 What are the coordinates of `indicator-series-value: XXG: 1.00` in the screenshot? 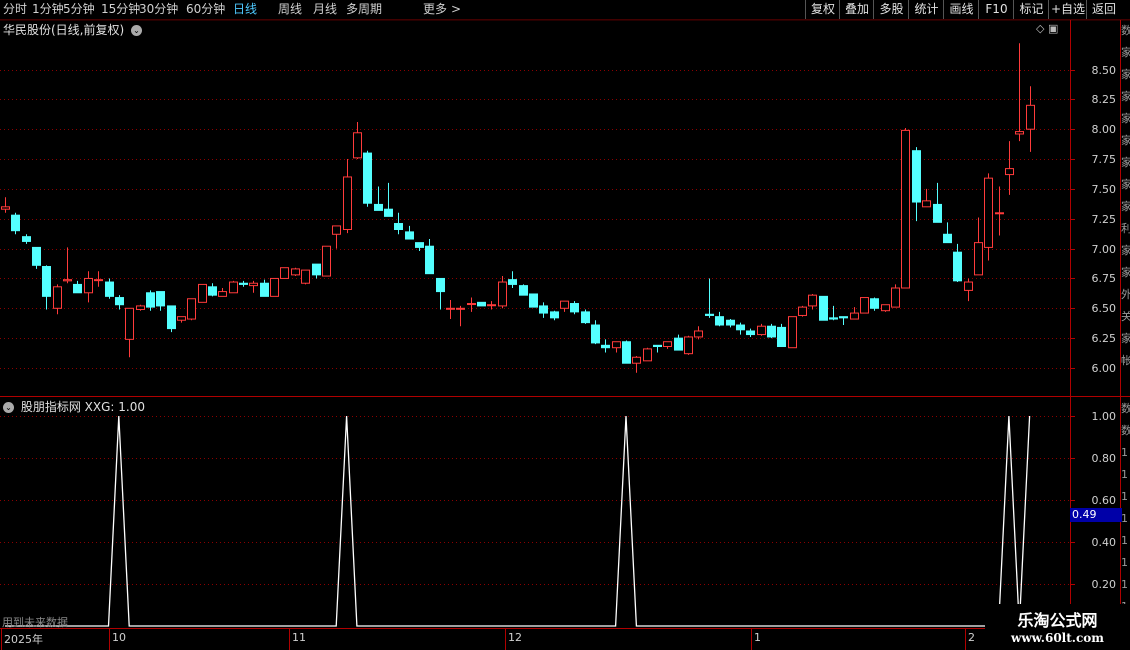 It's located at (114, 407).